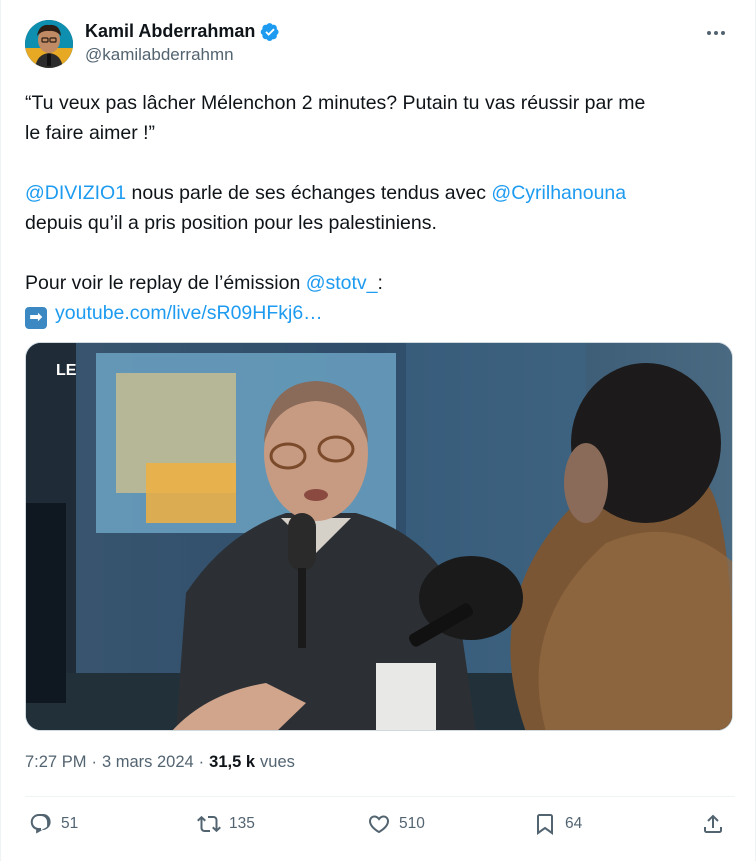  Describe the element at coordinates (53, 824) in the screenshot. I see `reply-button: 51` at that location.